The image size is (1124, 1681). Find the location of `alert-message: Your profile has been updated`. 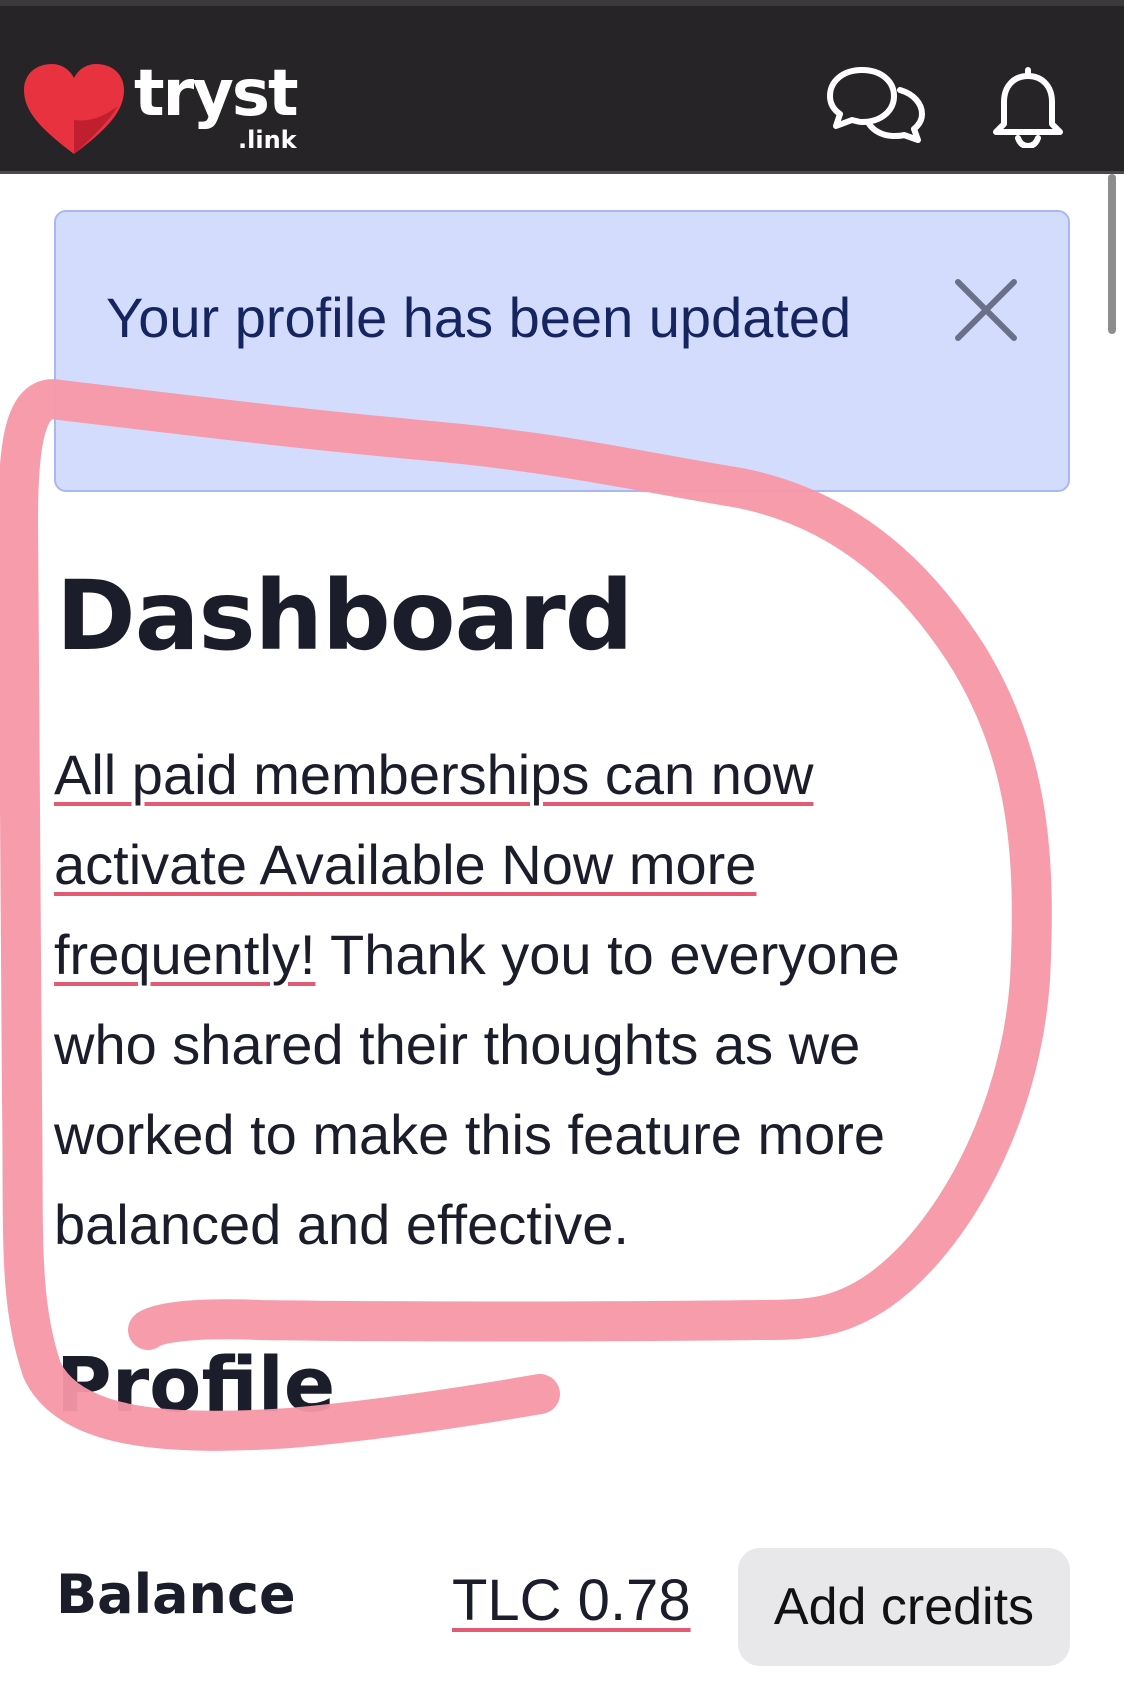

alert-message: Your profile has been updated is located at coordinates (479, 317).